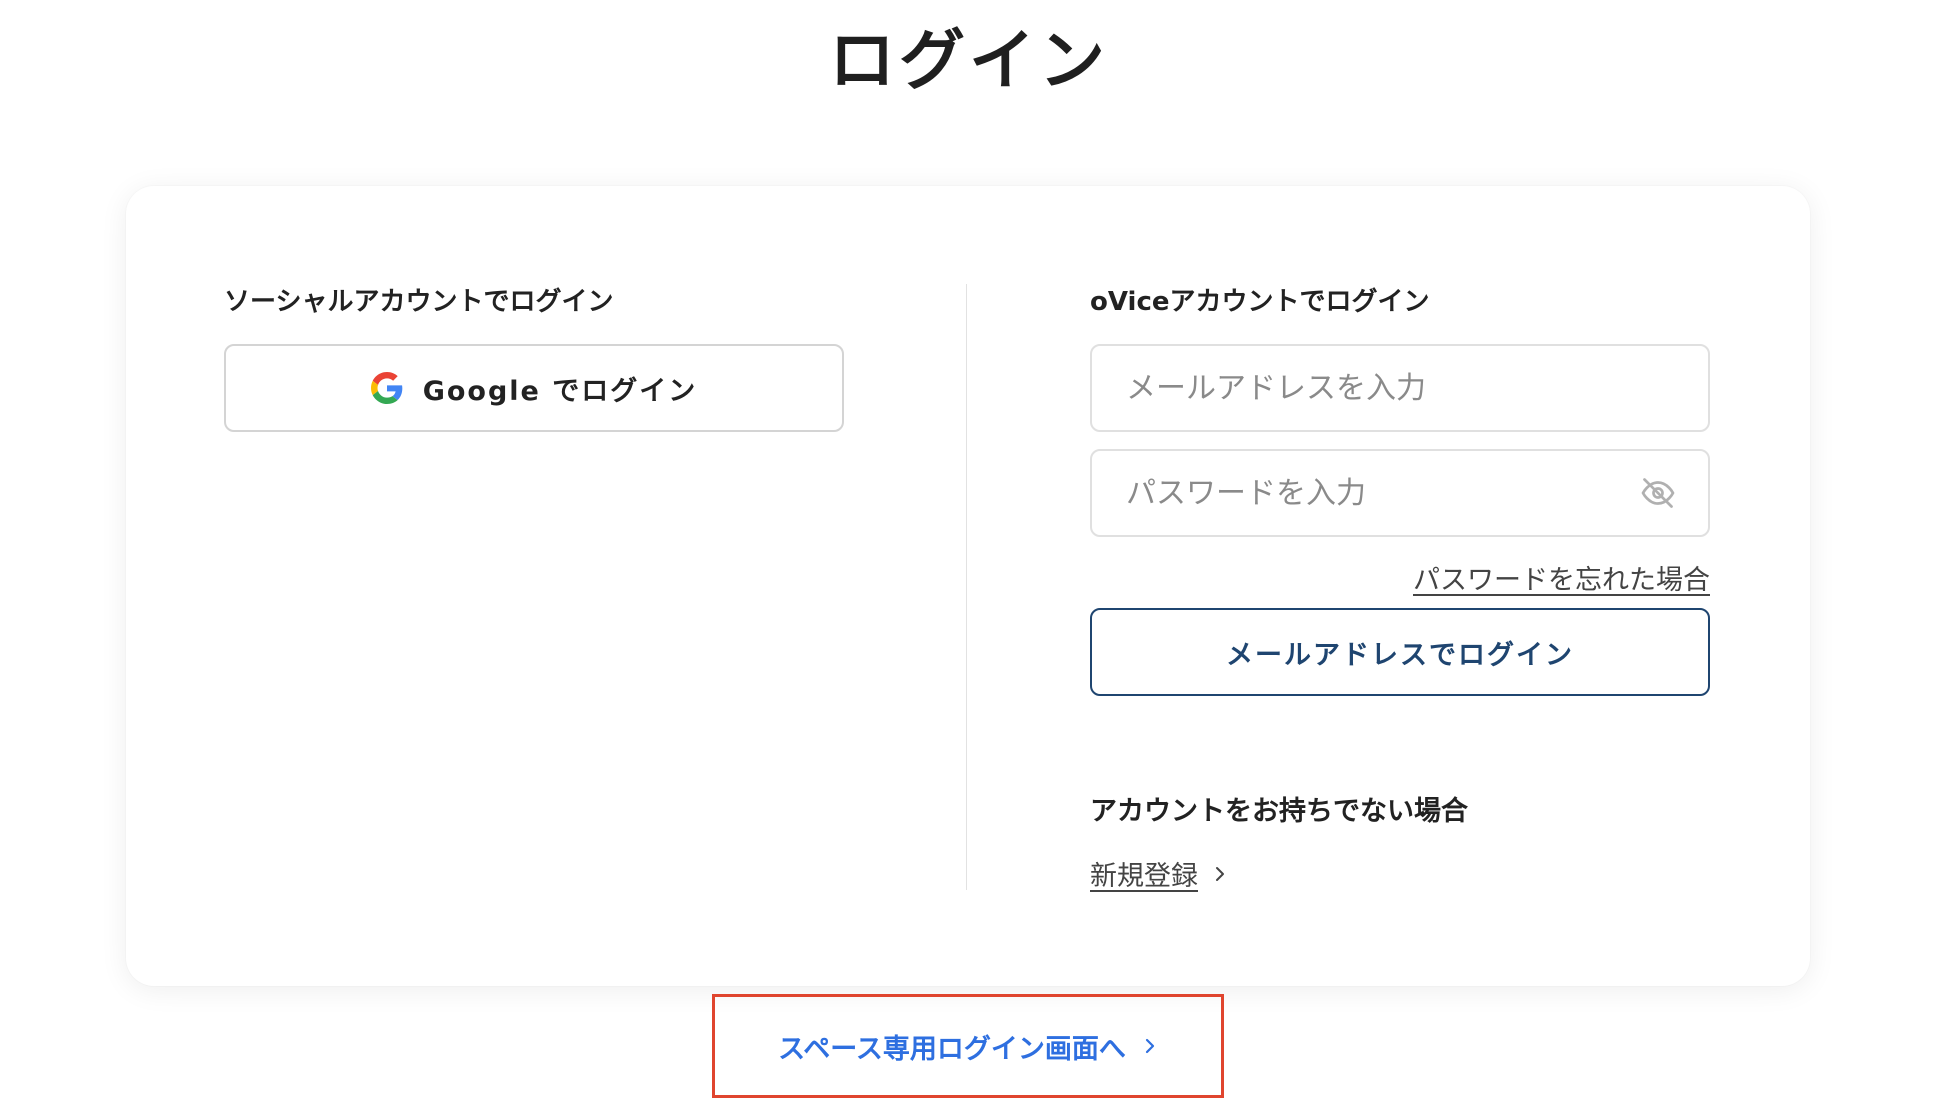 The height and width of the screenshot is (1102, 1938). I want to click on signup-link-label: 新規登録, so click(1144, 876).